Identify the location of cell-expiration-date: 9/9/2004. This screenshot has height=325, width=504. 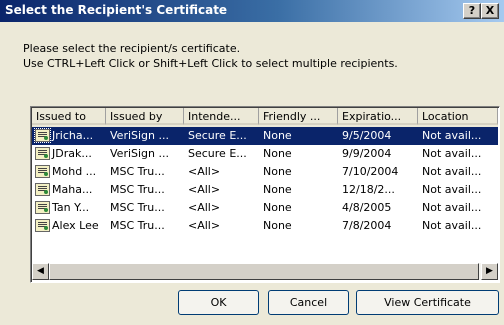
(367, 153).